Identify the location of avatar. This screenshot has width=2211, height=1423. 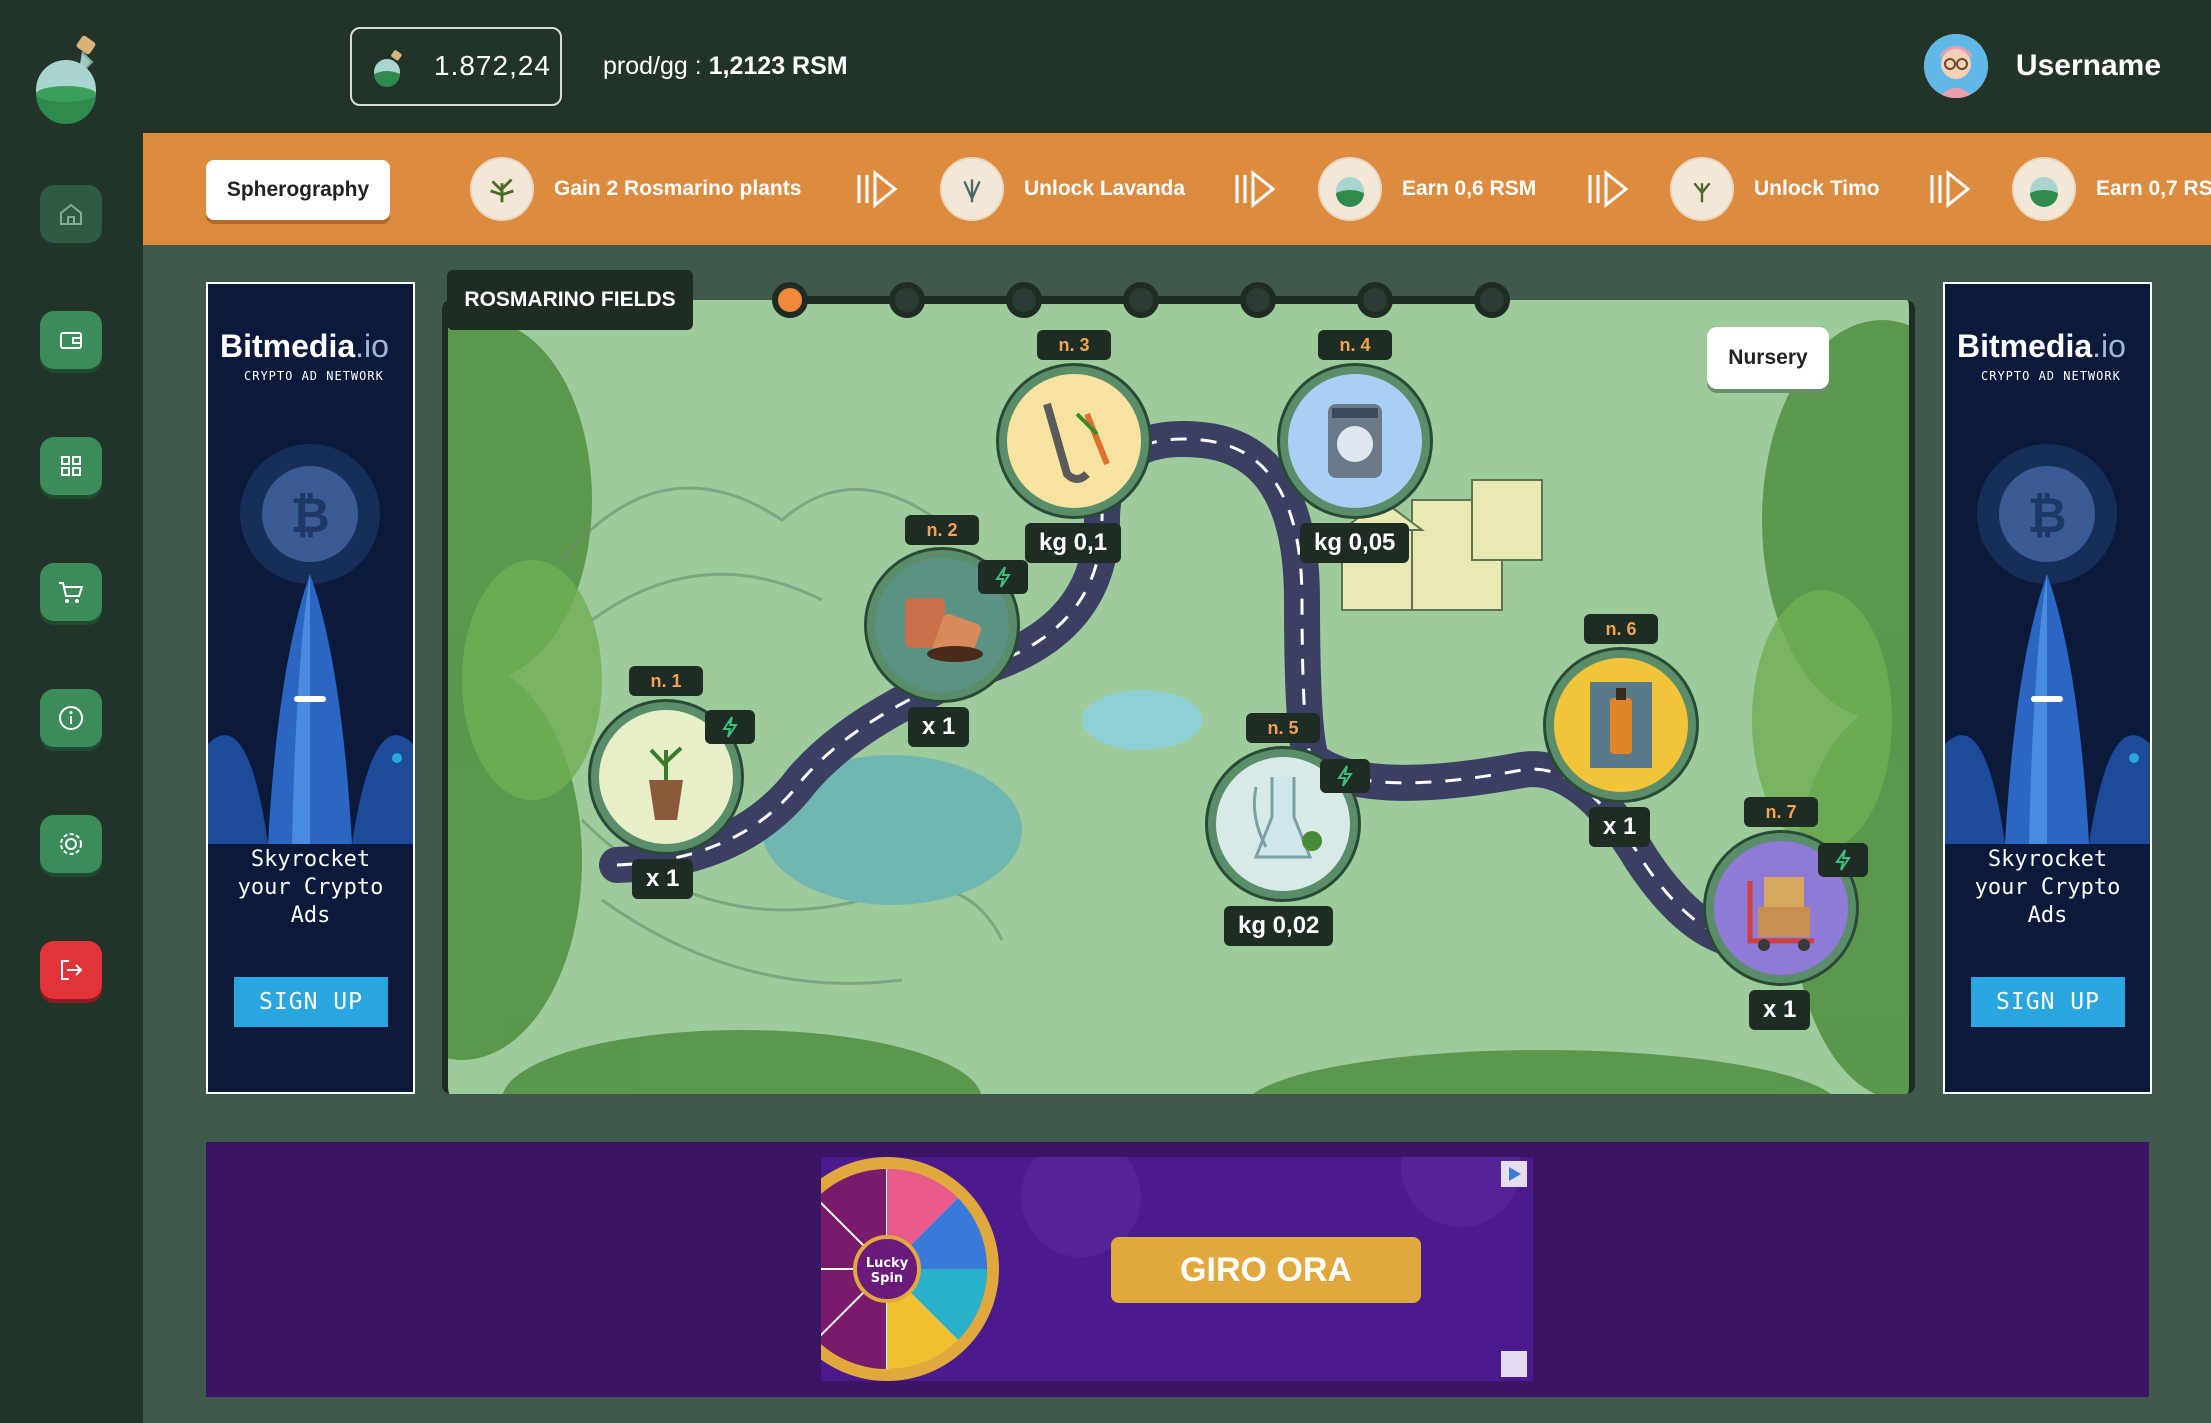
(1955, 66).